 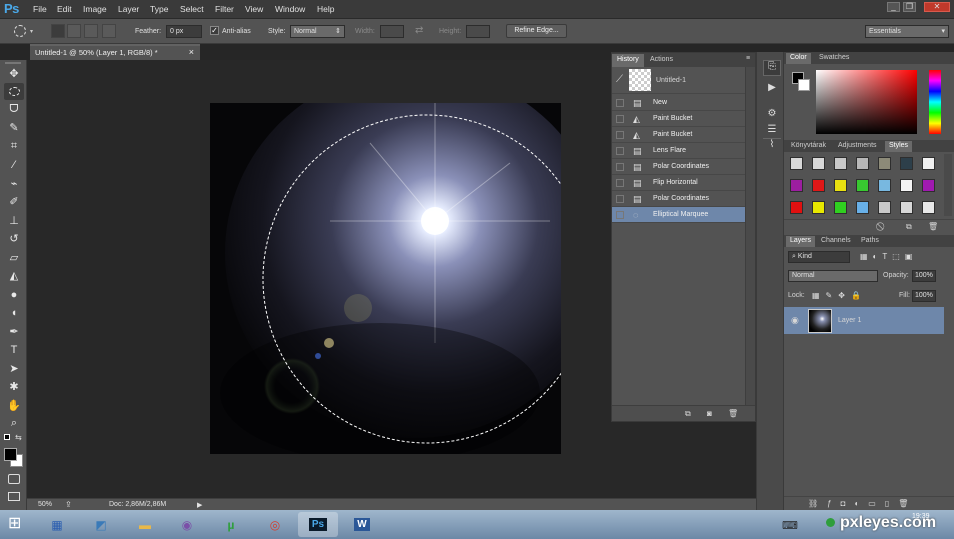 I want to click on dodge-tool-icon: ◖, so click(x=14, y=312).